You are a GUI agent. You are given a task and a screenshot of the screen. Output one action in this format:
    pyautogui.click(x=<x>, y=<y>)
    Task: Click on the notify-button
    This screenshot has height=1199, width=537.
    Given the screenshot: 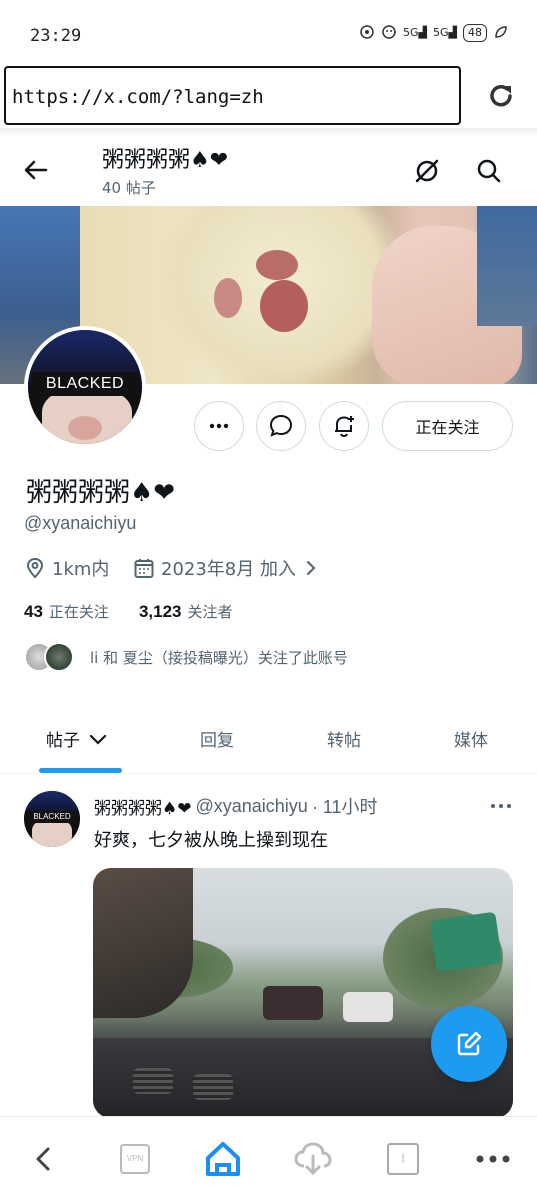 What is the action you would take?
    pyautogui.click(x=344, y=426)
    